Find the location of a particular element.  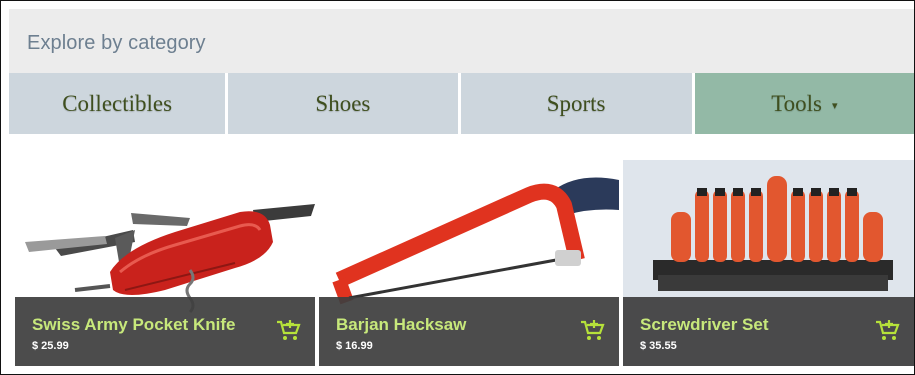

tab-sports: Sports is located at coordinates (576, 103).